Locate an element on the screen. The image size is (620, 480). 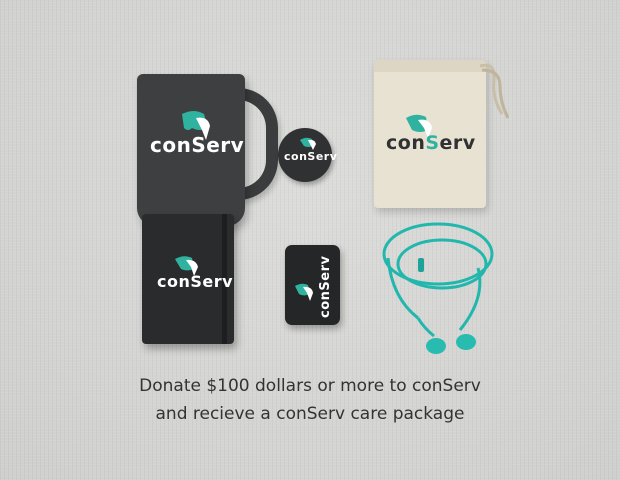
brand-prefix: con is located at coordinates (406, 143).